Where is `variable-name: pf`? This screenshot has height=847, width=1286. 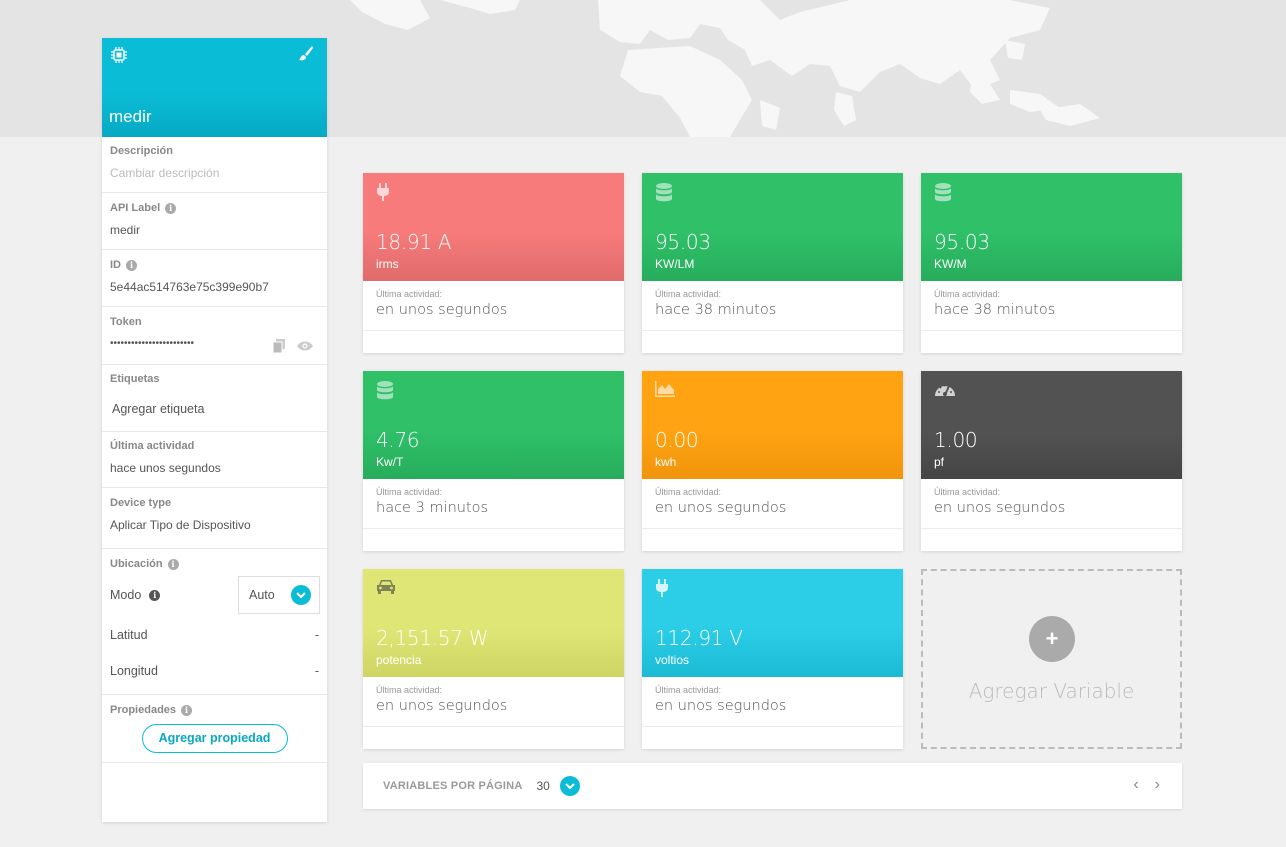
variable-name: pf is located at coordinates (939, 462).